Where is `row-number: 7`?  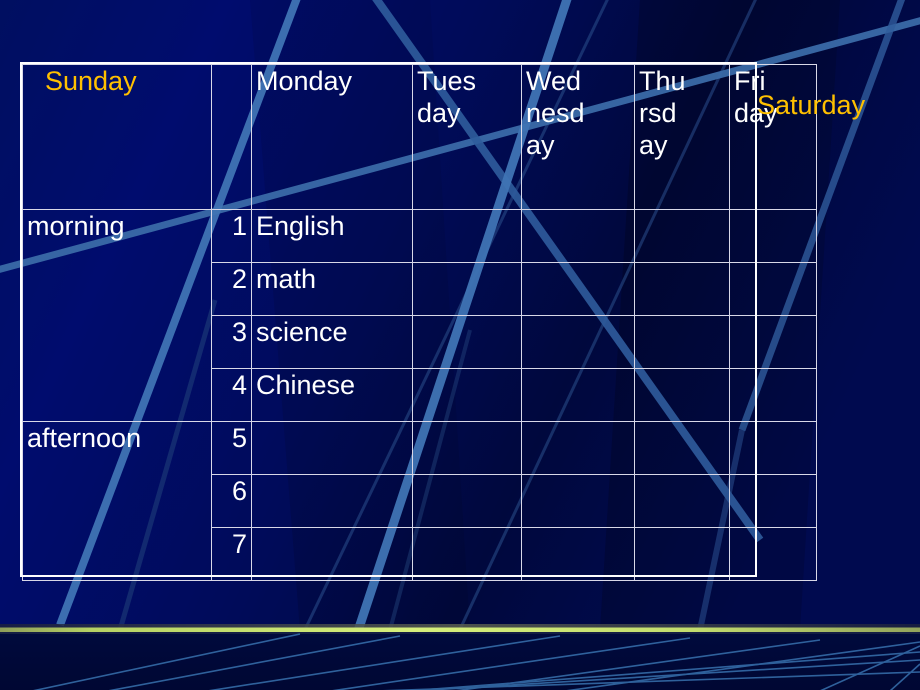
row-number: 7 is located at coordinates (231, 554).